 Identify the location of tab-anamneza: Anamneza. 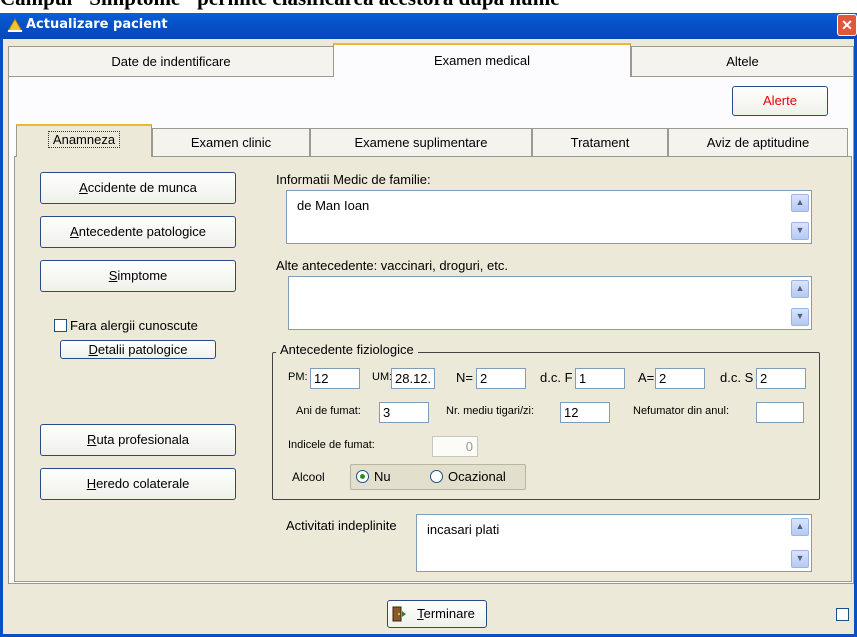
(84, 140).